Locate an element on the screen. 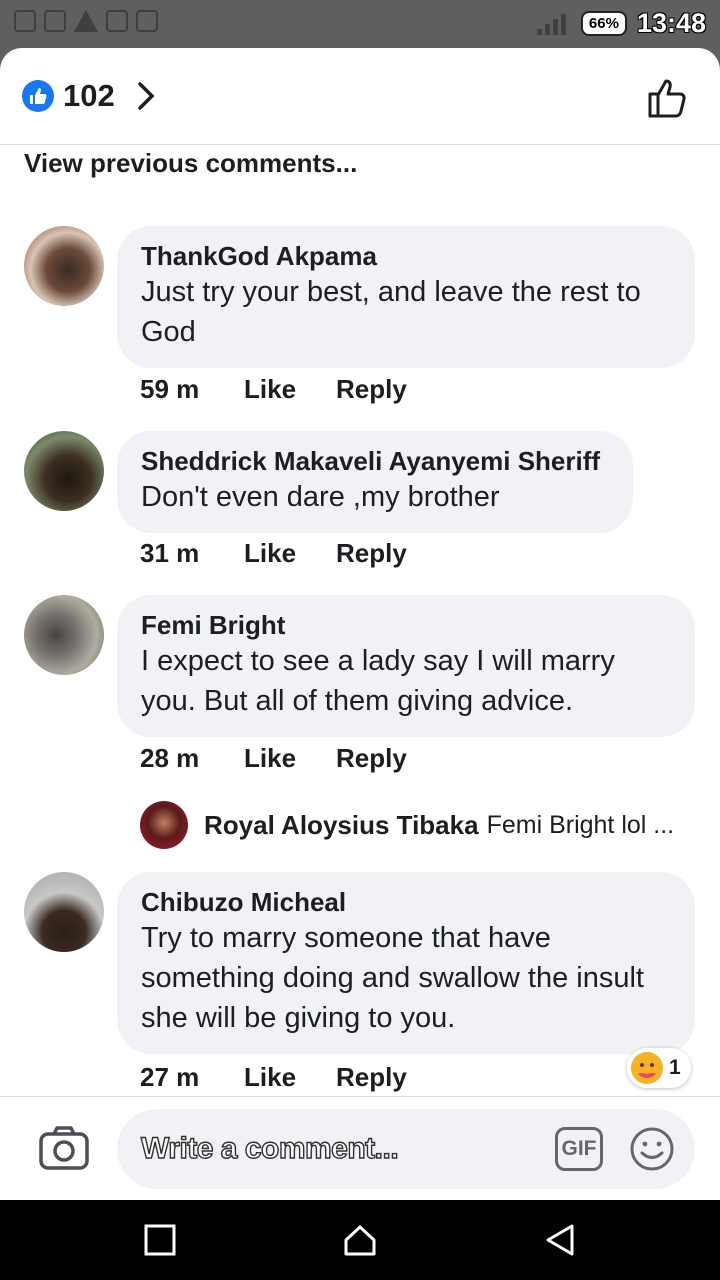 This screenshot has height=1280, width=720. battery-indicator: 66% is located at coordinates (603, 23).